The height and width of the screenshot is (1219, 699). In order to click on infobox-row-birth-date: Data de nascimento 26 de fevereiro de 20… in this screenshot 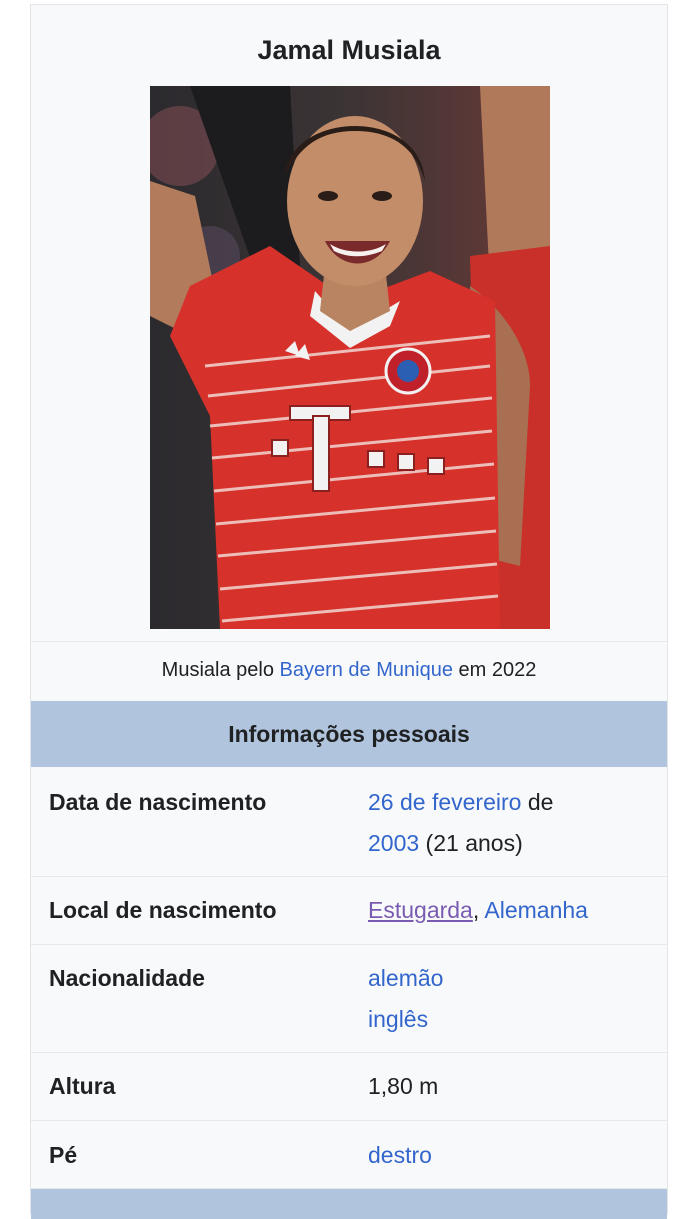, I will do `click(349, 822)`.